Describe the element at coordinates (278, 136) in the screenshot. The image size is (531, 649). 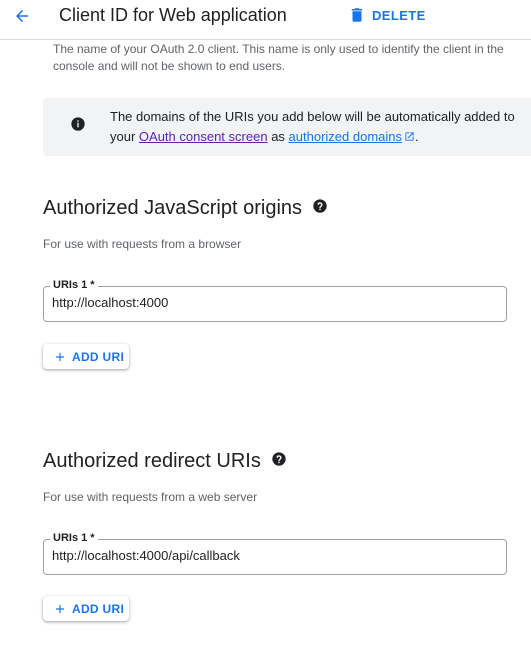
I see `info-text-middle: as` at that location.